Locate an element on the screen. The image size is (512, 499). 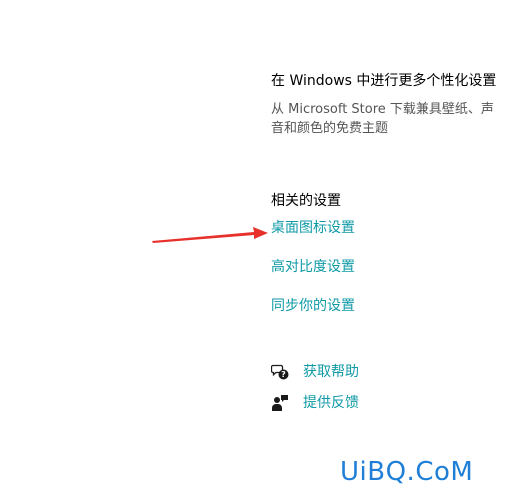
personalize-more-description: 从 Microsoft Store 下载兼具壁纸、声音和颜色的免费主题 is located at coordinates (382, 119).